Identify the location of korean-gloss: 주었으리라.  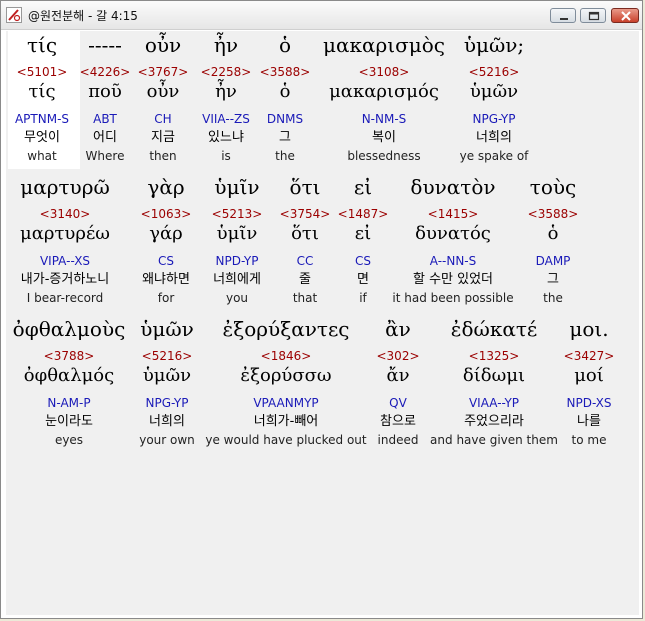
(494, 421).